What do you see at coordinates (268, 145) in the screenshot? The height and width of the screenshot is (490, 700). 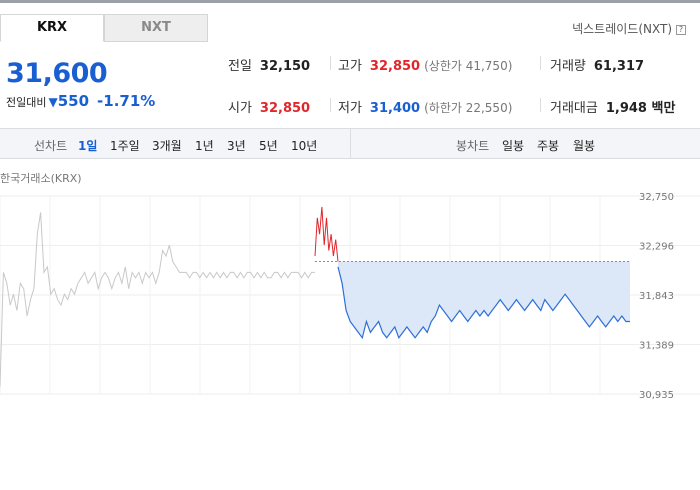 I see `period-5y: 5년` at bounding box center [268, 145].